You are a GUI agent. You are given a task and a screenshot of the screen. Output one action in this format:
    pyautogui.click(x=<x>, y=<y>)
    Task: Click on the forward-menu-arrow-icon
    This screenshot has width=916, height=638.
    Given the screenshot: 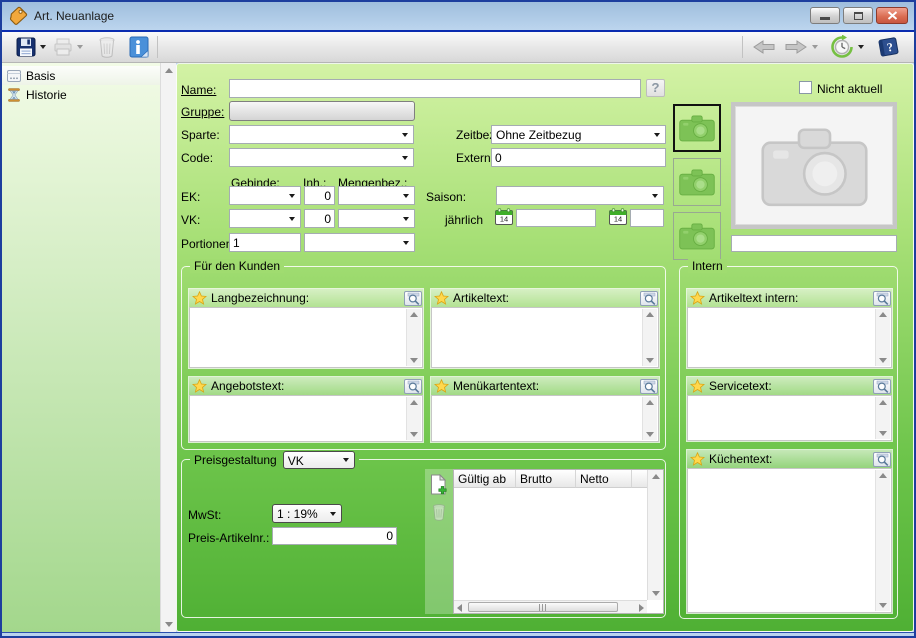 What is the action you would take?
    pyautogui.click(x=815, y=47)
    